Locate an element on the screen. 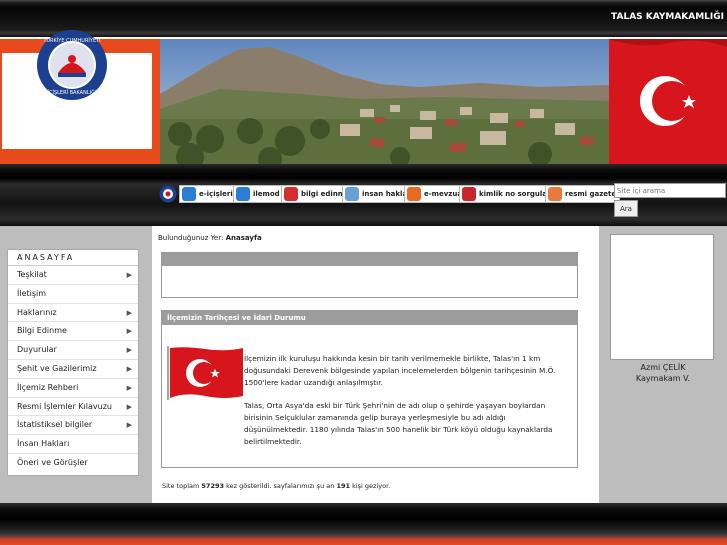  menu-item-iletisim: İletişim is located at coordinates (73, 294).